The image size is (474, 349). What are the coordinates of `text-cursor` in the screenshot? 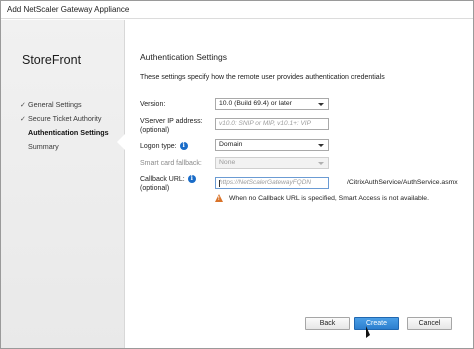 It's located at (219, 183).